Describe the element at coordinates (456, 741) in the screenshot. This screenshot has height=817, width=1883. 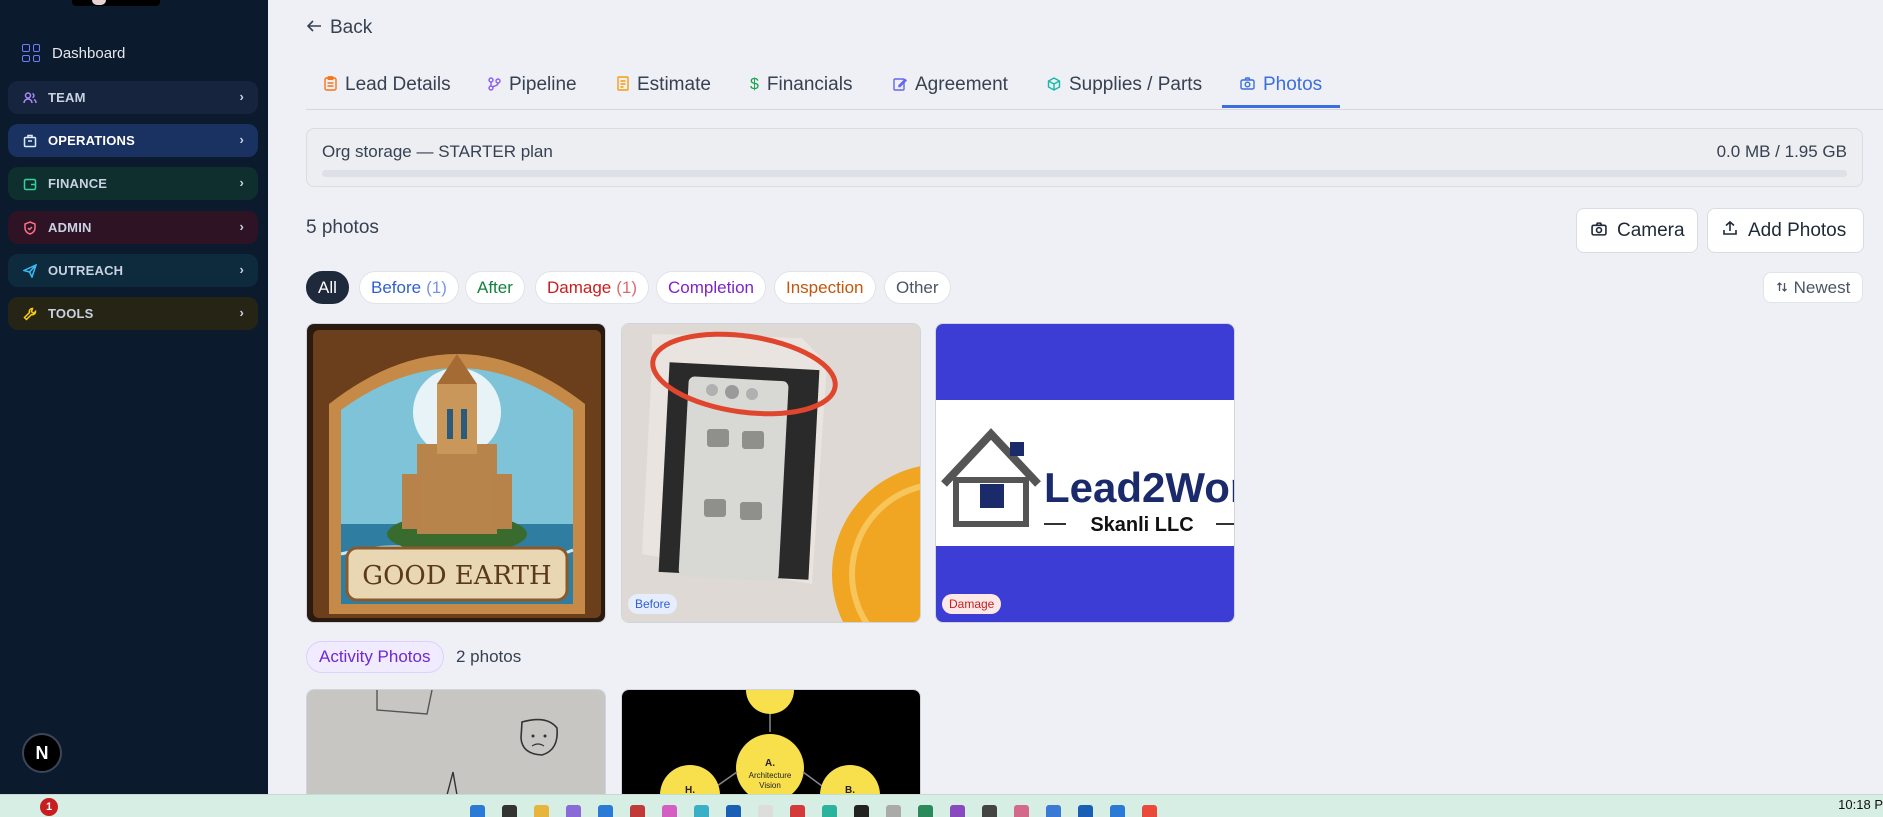
I see `activity-photo-card` at that location.